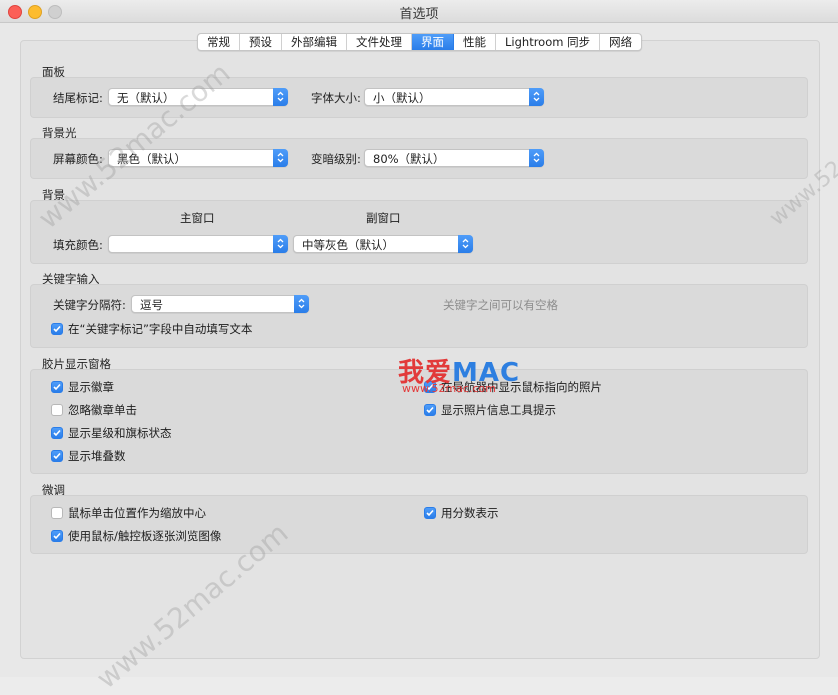 The width and height of the screenshot is (838, 695). I want to click on title-bar: 首选项, so click(419, 11).